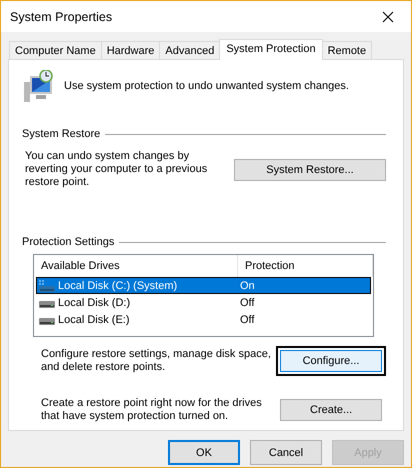  What do you see at coordinates (94, 302) in the screenshot?
I see `drive-name: Local Disk (D:)` at bounding box center [94, 302].